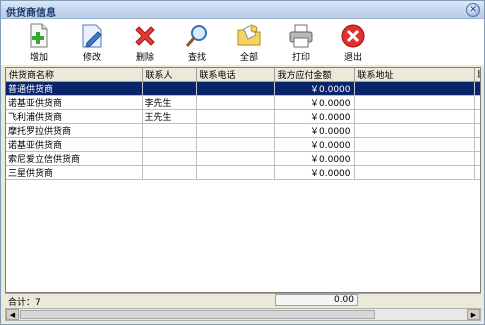 This screenshot has width=485, height=325. I want to click on column-header-contact: 联系人, so click(169, 75).